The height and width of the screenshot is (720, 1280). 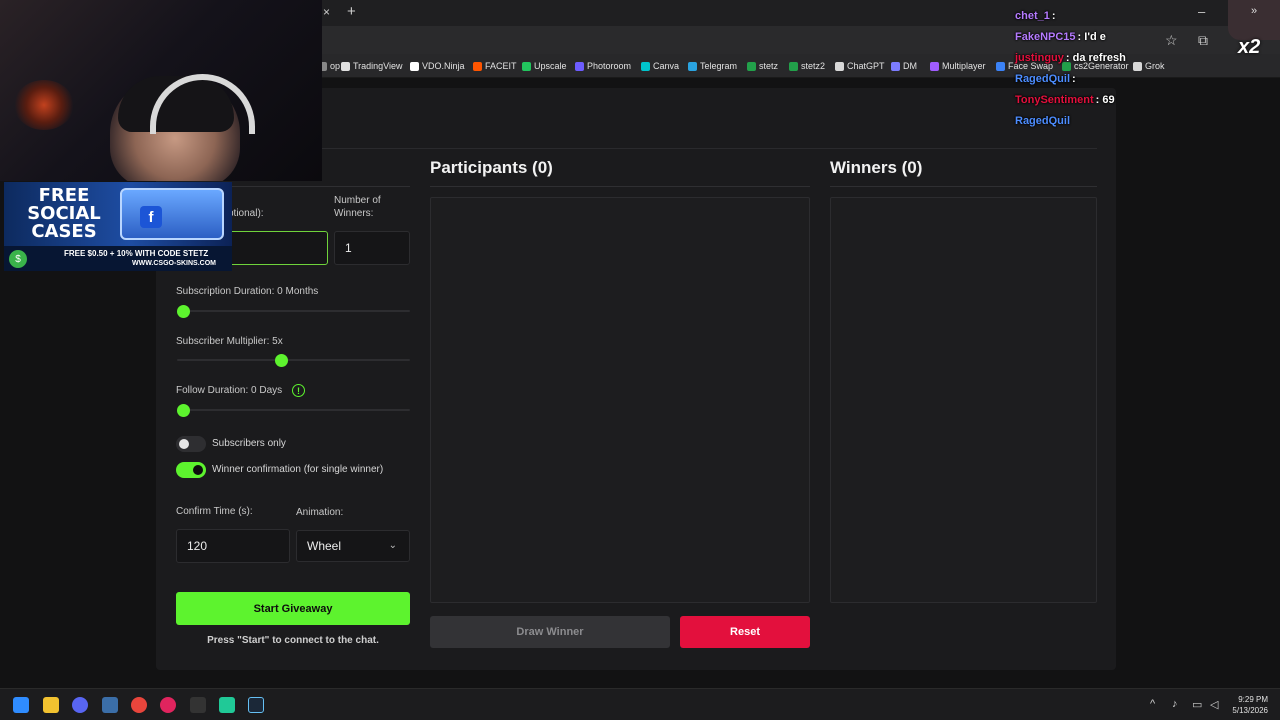 I want to click on bookmark-9: stetz2, so click(x=807, y=66).